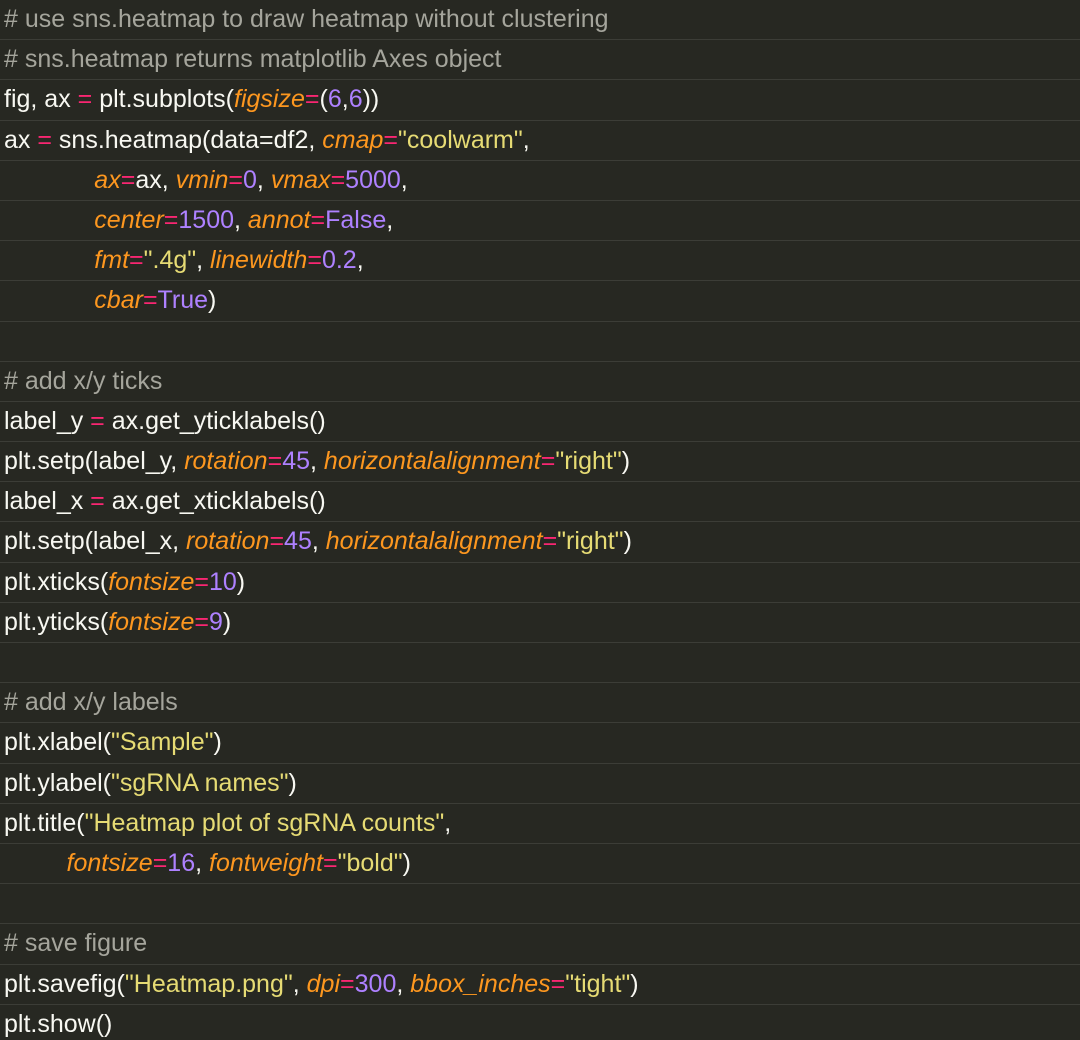 This screenshot has width=1080, height=1040. I want to click on code-string: "bold", so click(370, 862).